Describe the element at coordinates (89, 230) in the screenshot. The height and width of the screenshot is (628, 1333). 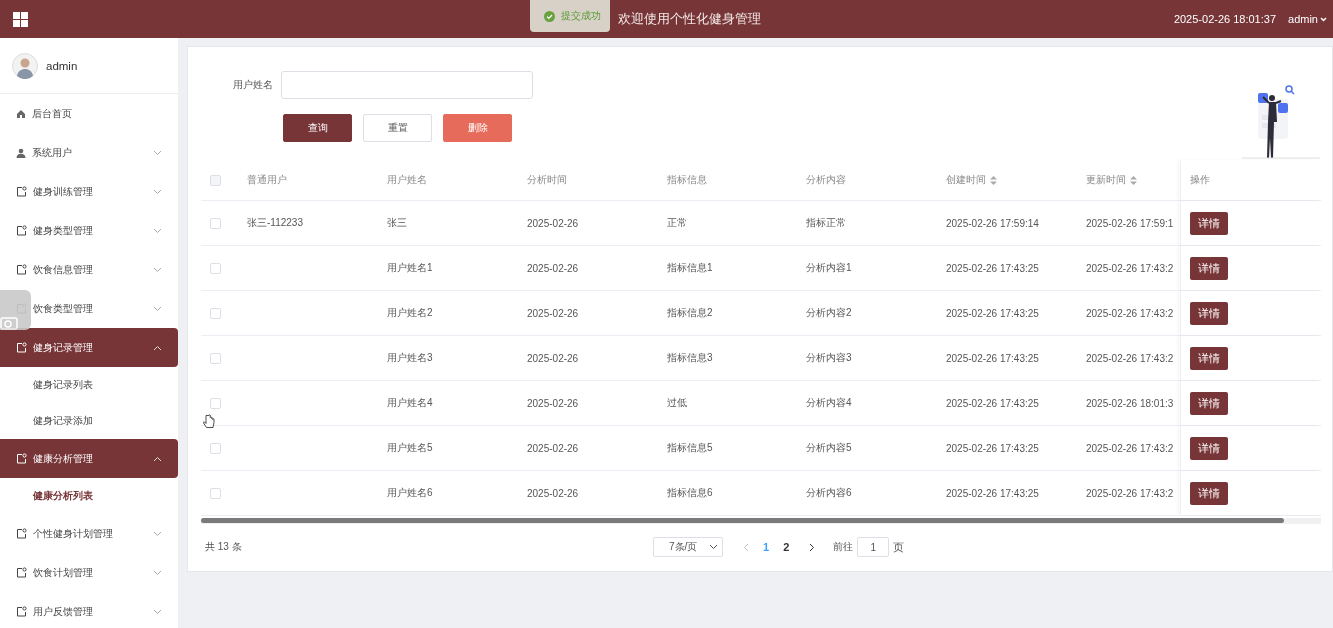
I see `sidebar-item: 健身类型管理` at that location.